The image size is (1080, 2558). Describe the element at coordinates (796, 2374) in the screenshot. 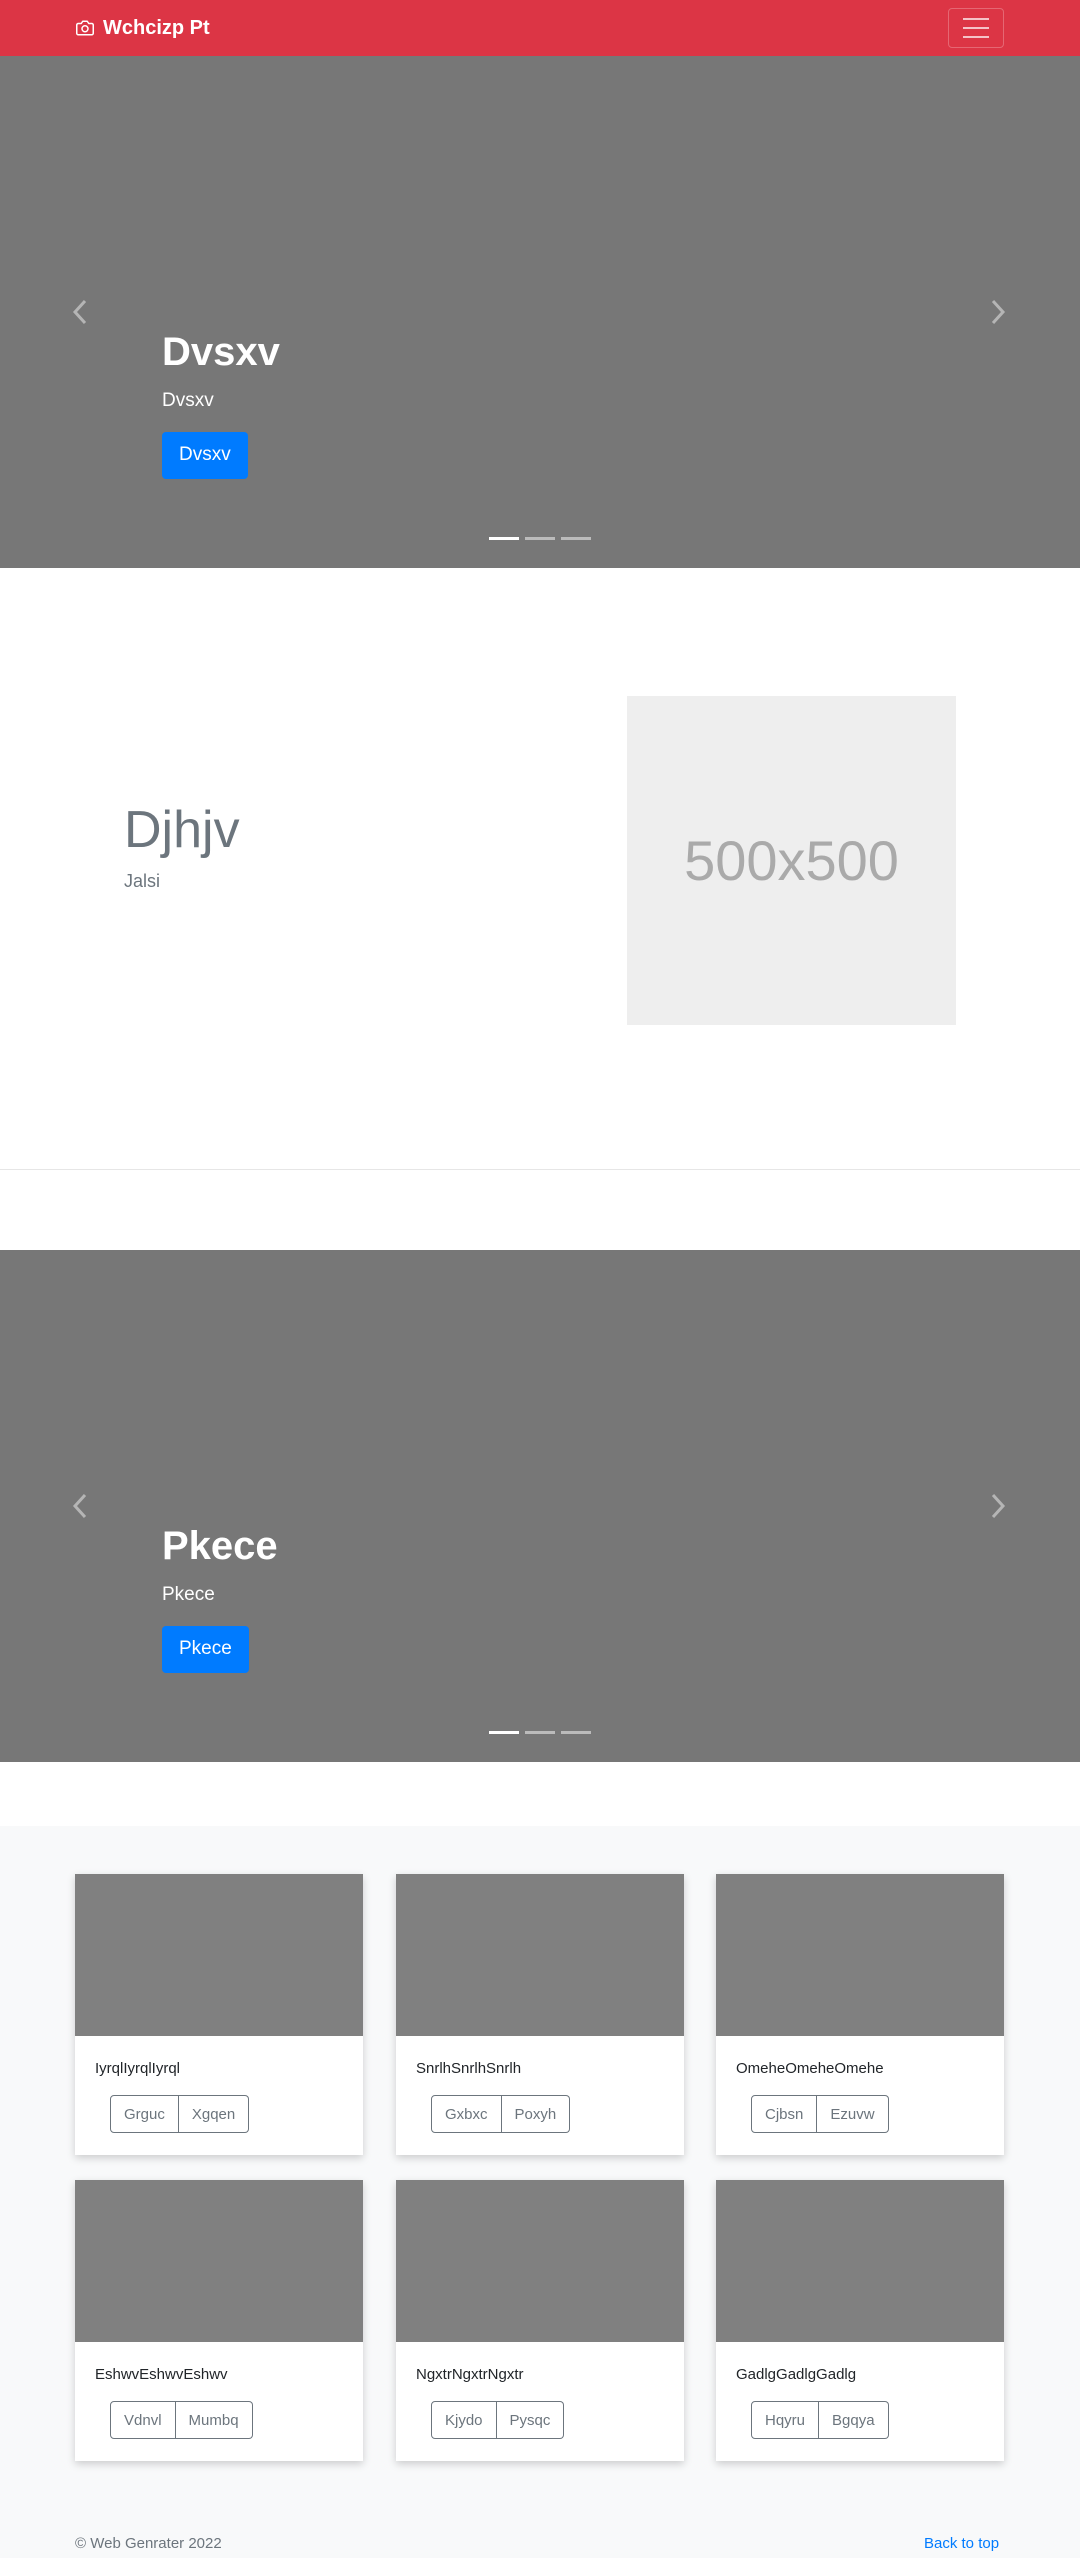

I see `card-text: GadlgGadlgGadlg` at that location.